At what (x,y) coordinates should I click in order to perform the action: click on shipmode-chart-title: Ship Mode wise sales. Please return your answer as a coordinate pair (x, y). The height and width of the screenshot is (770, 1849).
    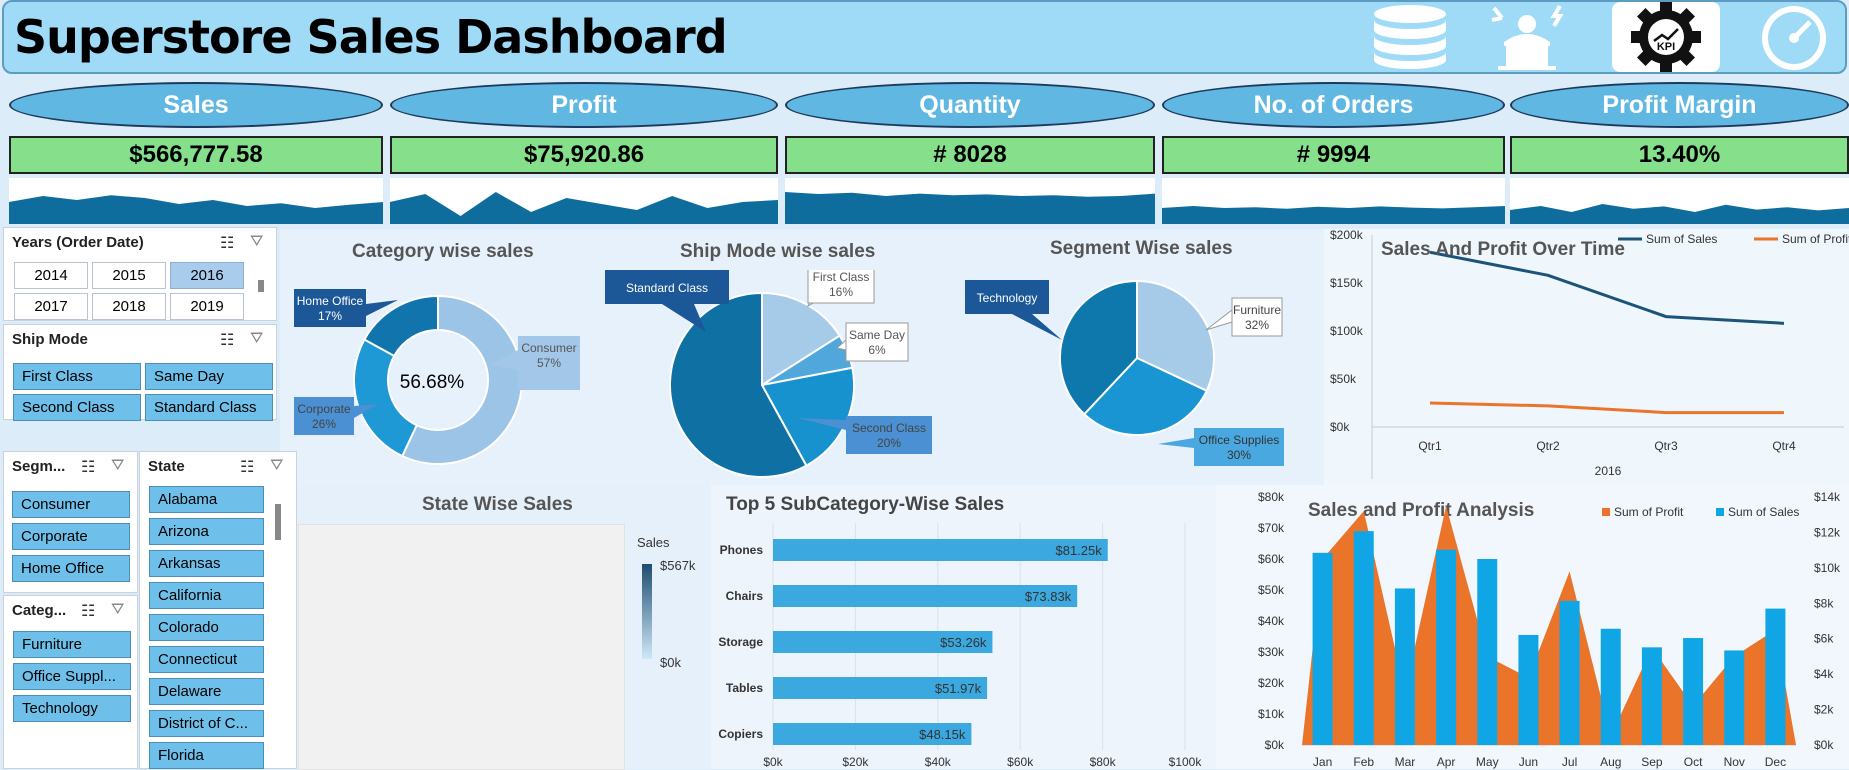
    Looking at the image, I should click on (778, 251).